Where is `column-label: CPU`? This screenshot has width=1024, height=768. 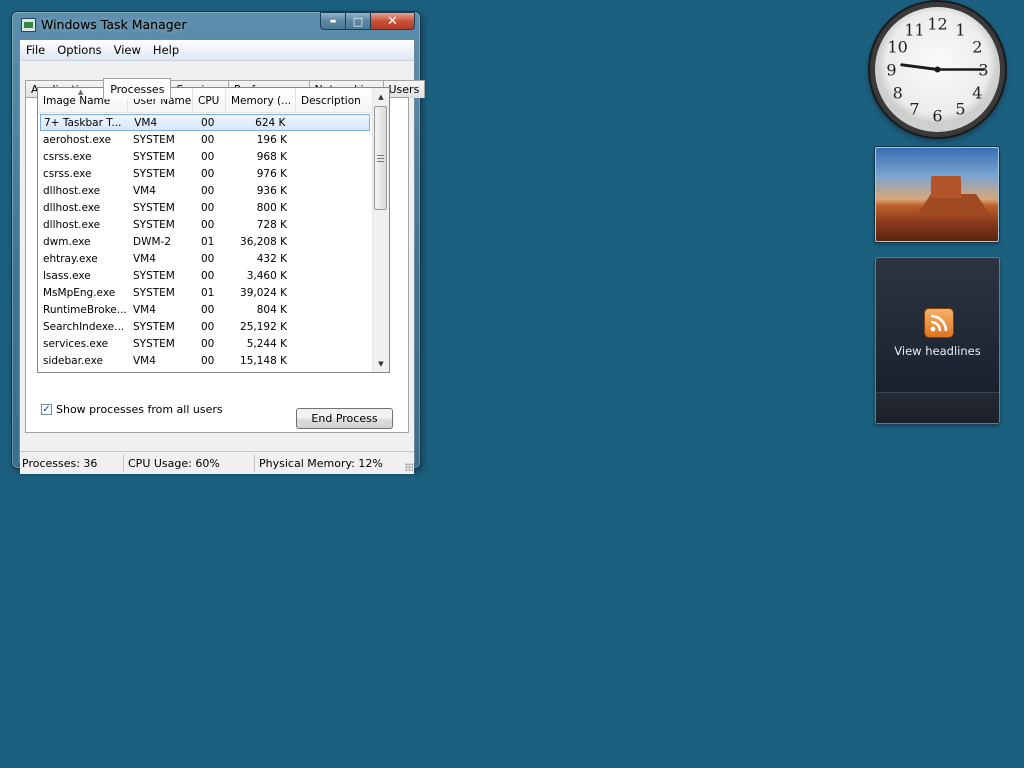
column-label: CPU is located at coordinates (209, 101).